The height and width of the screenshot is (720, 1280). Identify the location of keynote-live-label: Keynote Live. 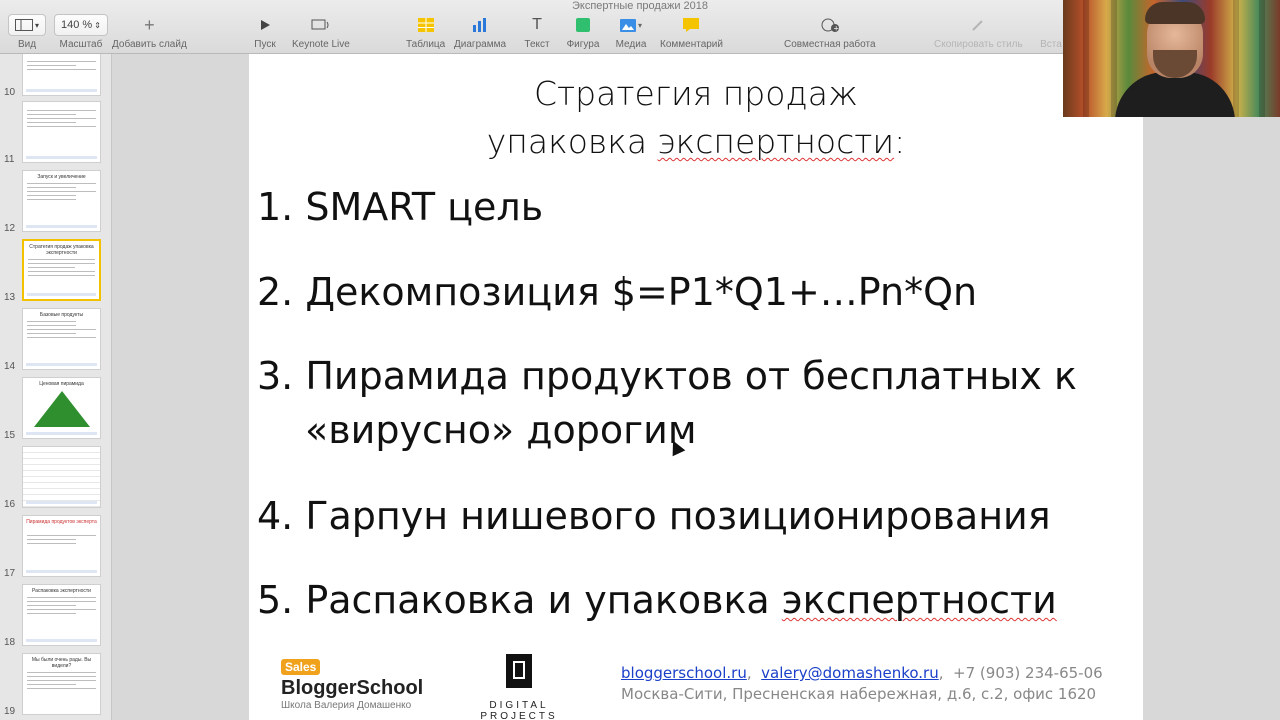
(321, 44).